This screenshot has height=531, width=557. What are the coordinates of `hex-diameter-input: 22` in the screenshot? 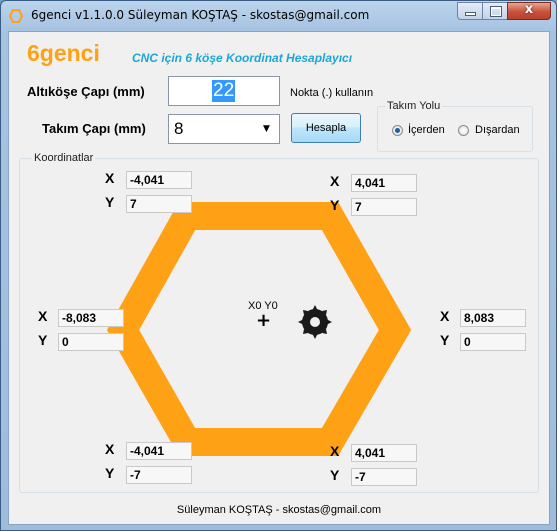 It's located at (224, 91).